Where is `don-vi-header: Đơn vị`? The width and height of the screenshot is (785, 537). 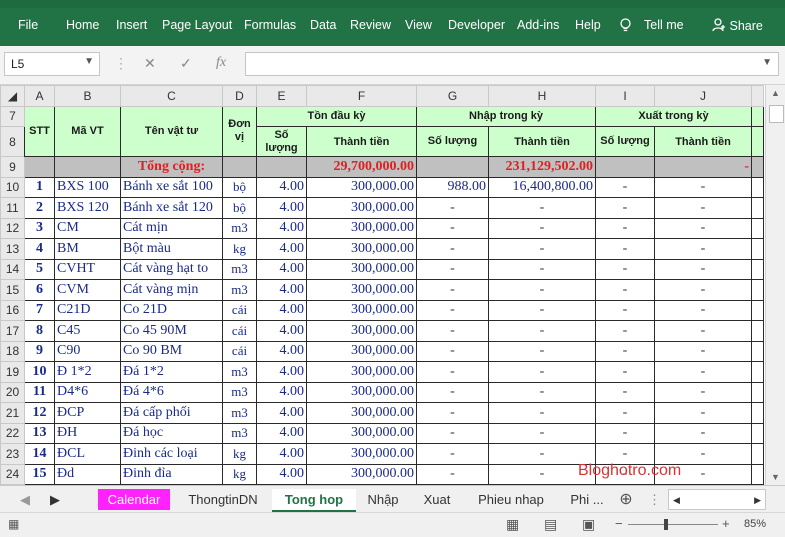 don-vi-header: Đơn vị is located at coordinates (239, 131).